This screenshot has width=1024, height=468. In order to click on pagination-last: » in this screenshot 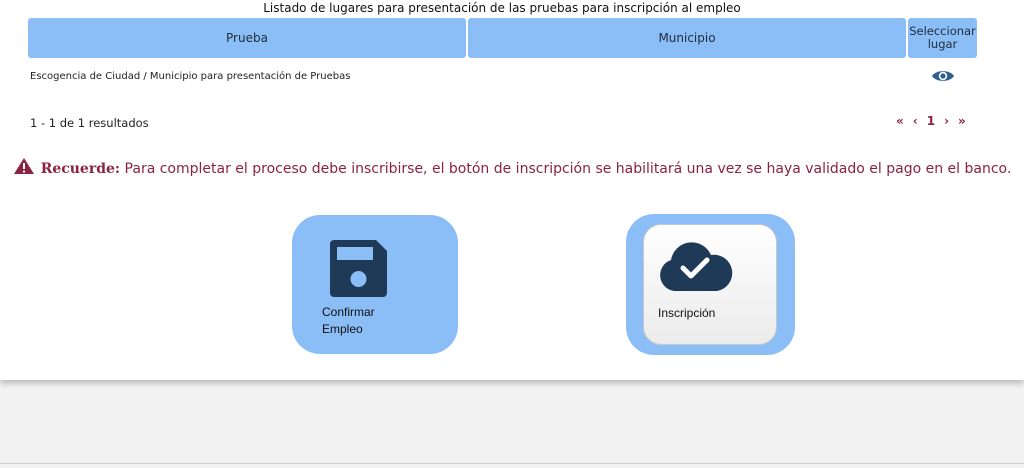, I will do `click(962, 121)`.